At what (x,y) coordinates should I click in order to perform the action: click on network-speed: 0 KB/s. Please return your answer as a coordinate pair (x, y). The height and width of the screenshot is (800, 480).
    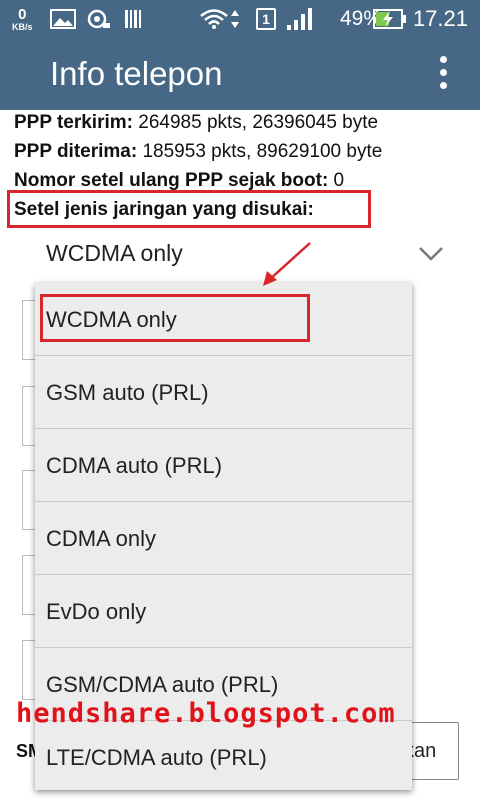
    Looking at the image, I should click on (22, 19).